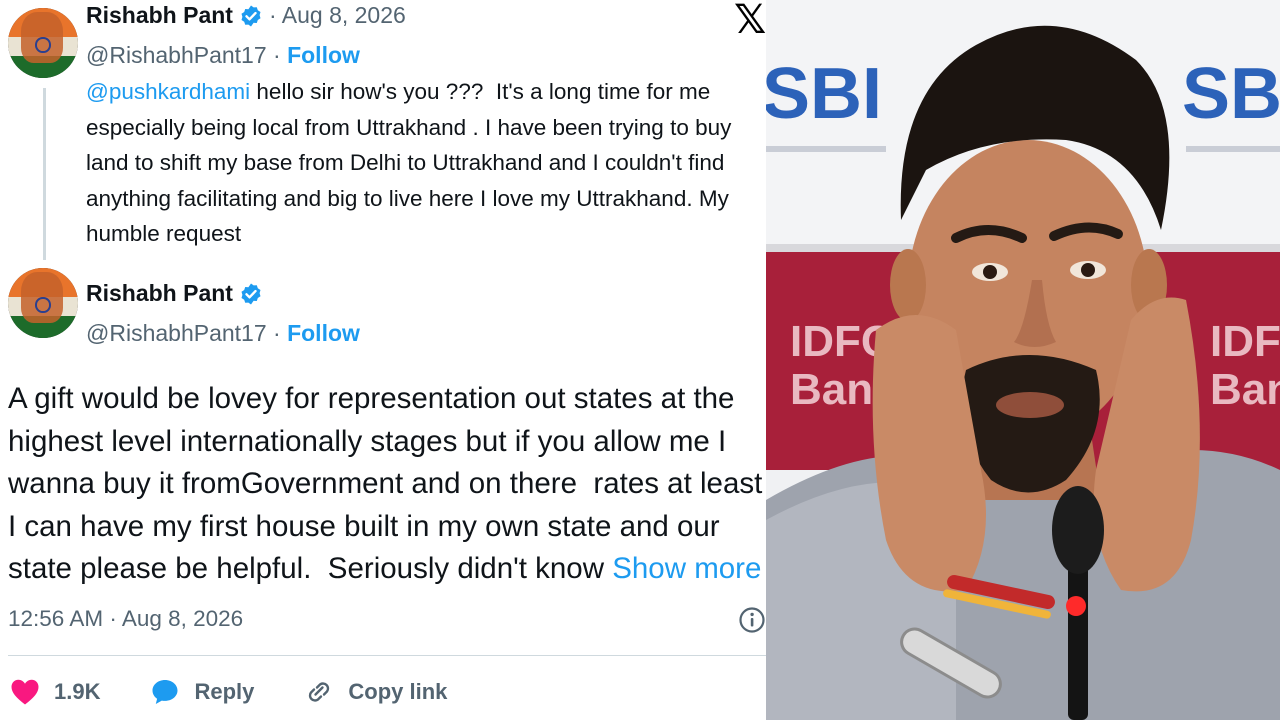 This screenshot has height=720, width=1280. What do you see at coordinates (319, 692) in the screenshot?
I see `link-icon` at bounding box center [319, 692].